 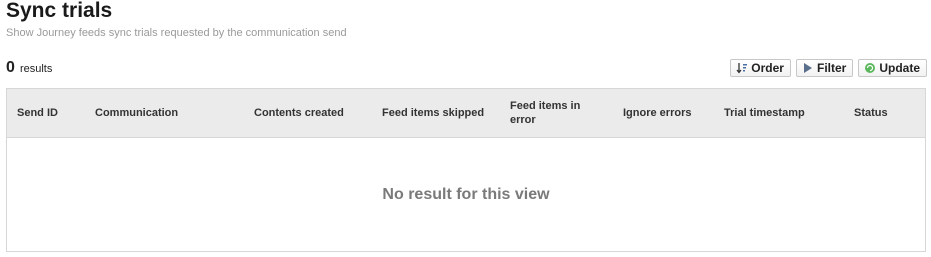 What do you see at coordinates (299, 113) in the screenshot?
I see `column-contents-created: Contents created` at bounding box center [299, 113].